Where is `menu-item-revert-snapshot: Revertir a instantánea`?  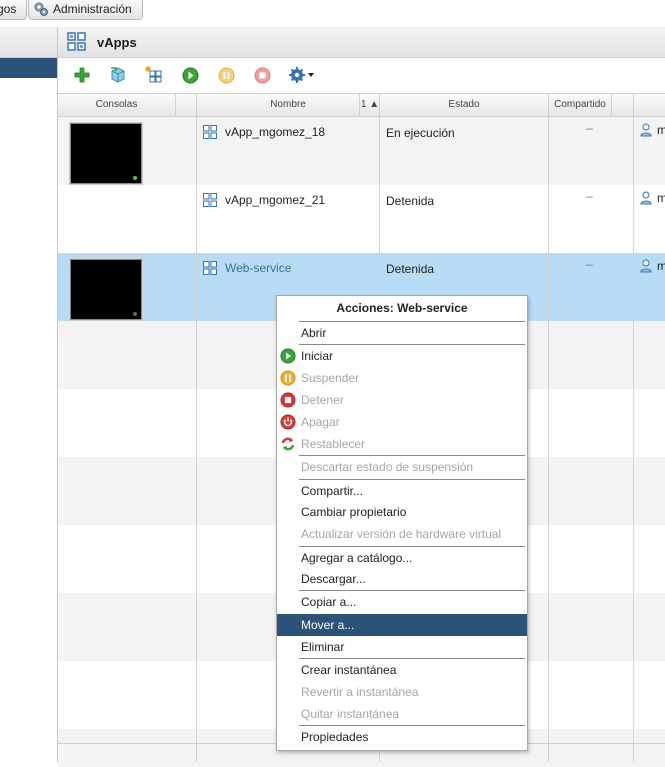
menu-item-revert-snapshot: Revertir a instantánea is located at coordinates (402, 692).